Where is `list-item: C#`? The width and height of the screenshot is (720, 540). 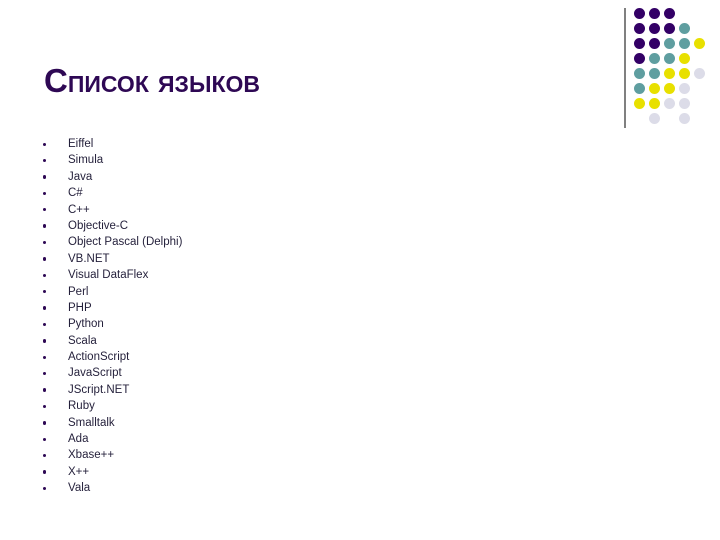
list-item: C# is located at coordinates (248, 193).